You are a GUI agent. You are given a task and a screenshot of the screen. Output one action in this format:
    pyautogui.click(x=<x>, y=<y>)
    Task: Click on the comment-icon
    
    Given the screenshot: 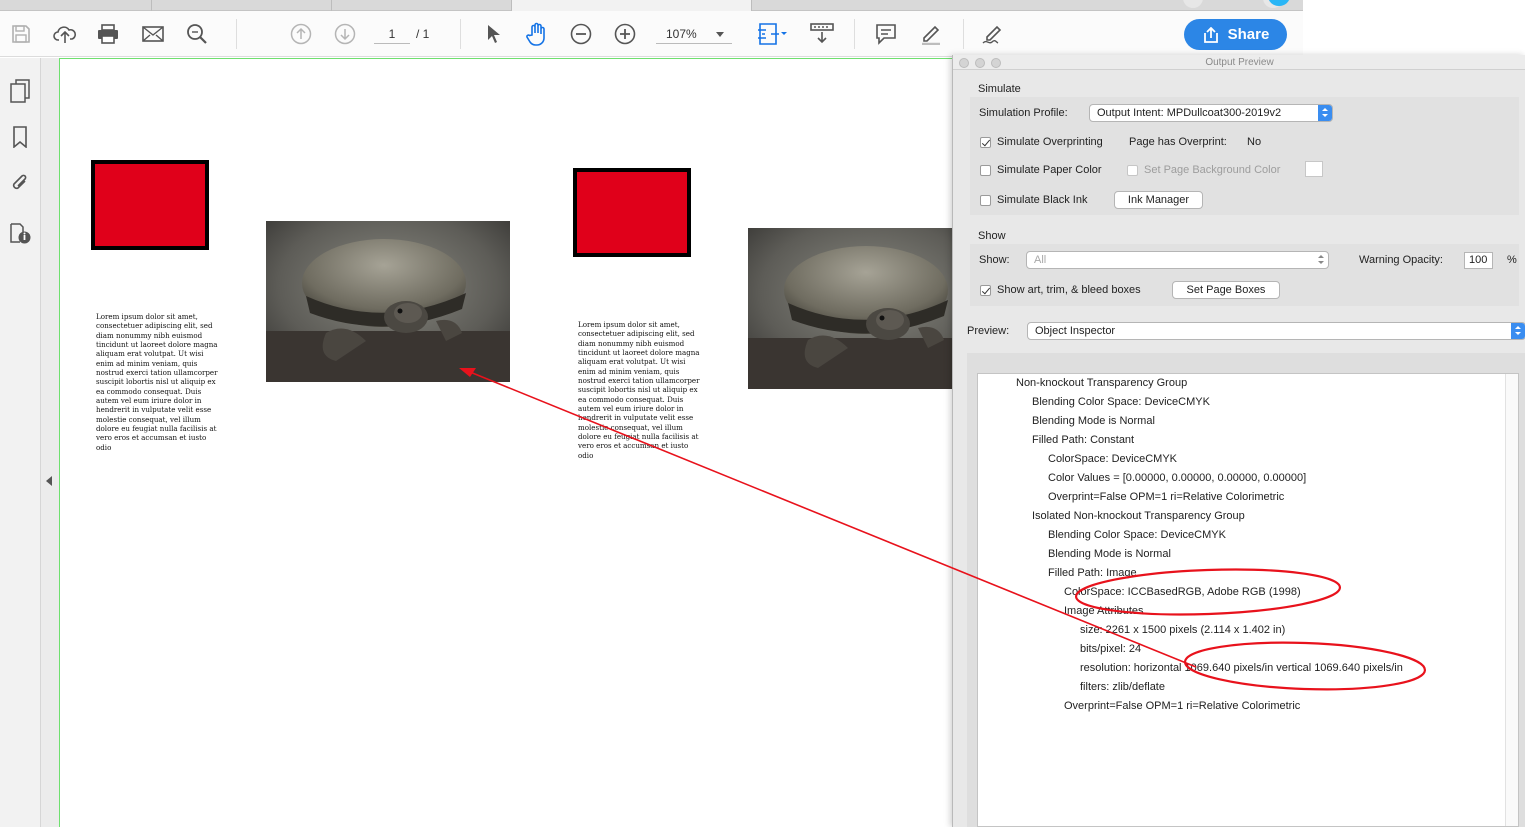 What is the action you would take?
    pyautogui.click(x=886, y=34)
    